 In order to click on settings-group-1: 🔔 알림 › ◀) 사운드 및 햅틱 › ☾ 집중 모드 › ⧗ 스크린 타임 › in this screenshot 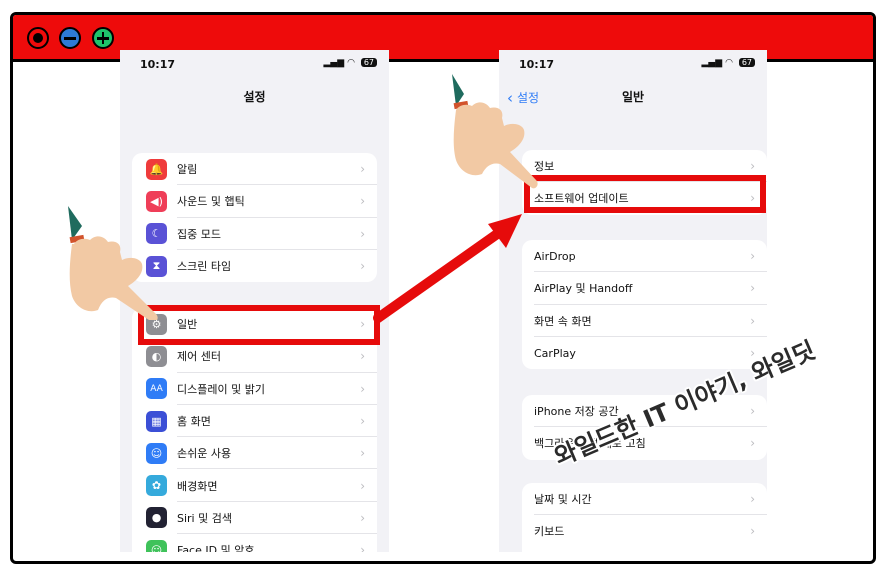, I will do `click(254, 218)`.